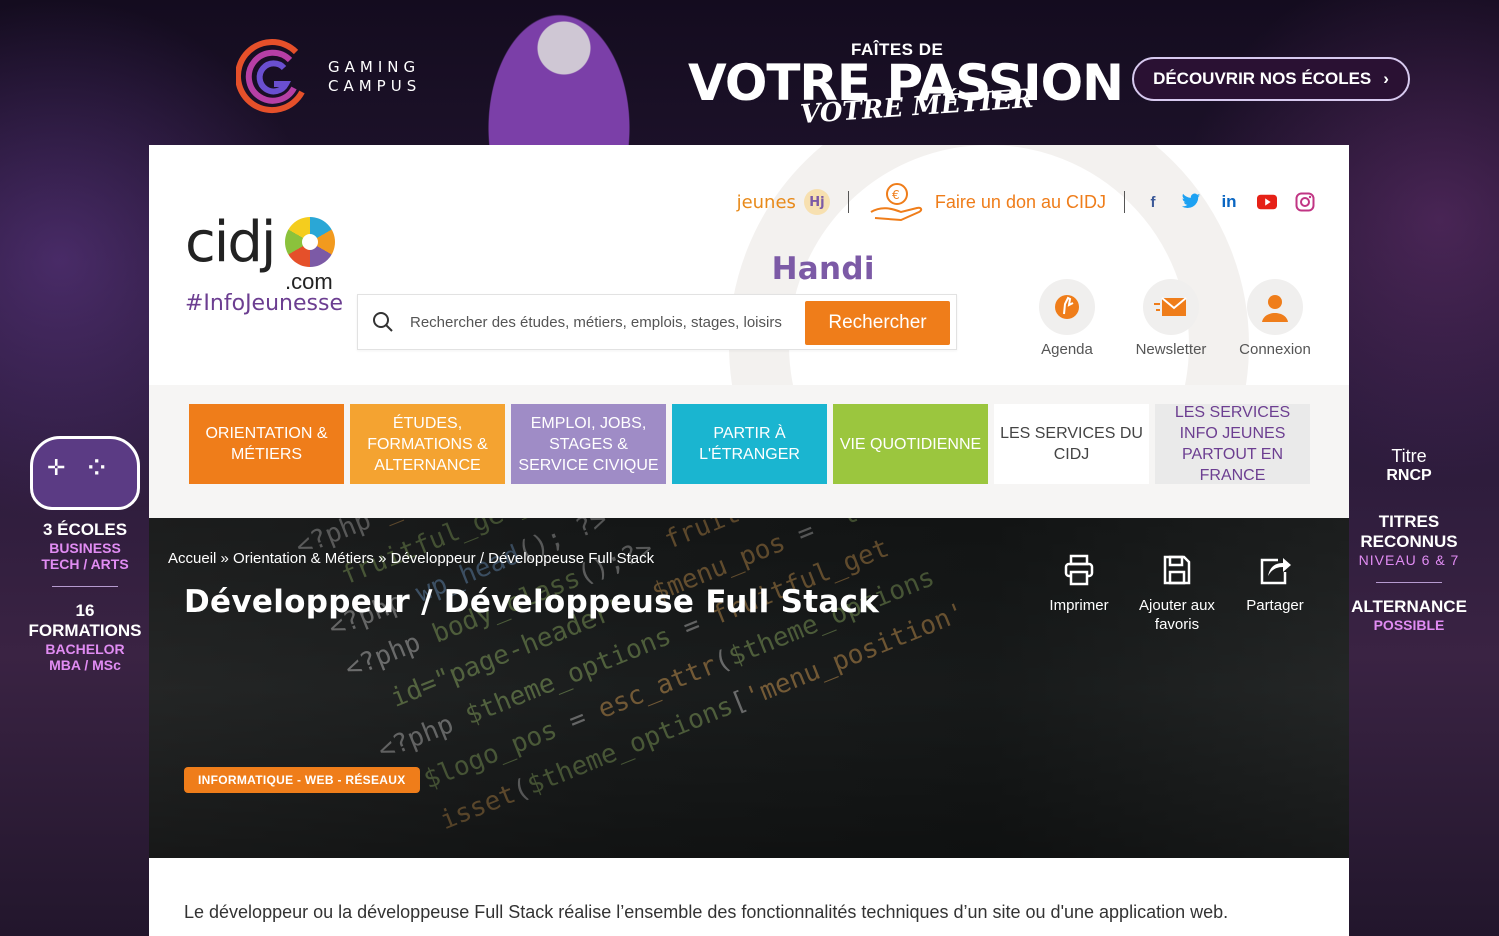 This screenshot has height=936, width=1499. I want to click on print-label: Imprimer, so click(1079, 605).